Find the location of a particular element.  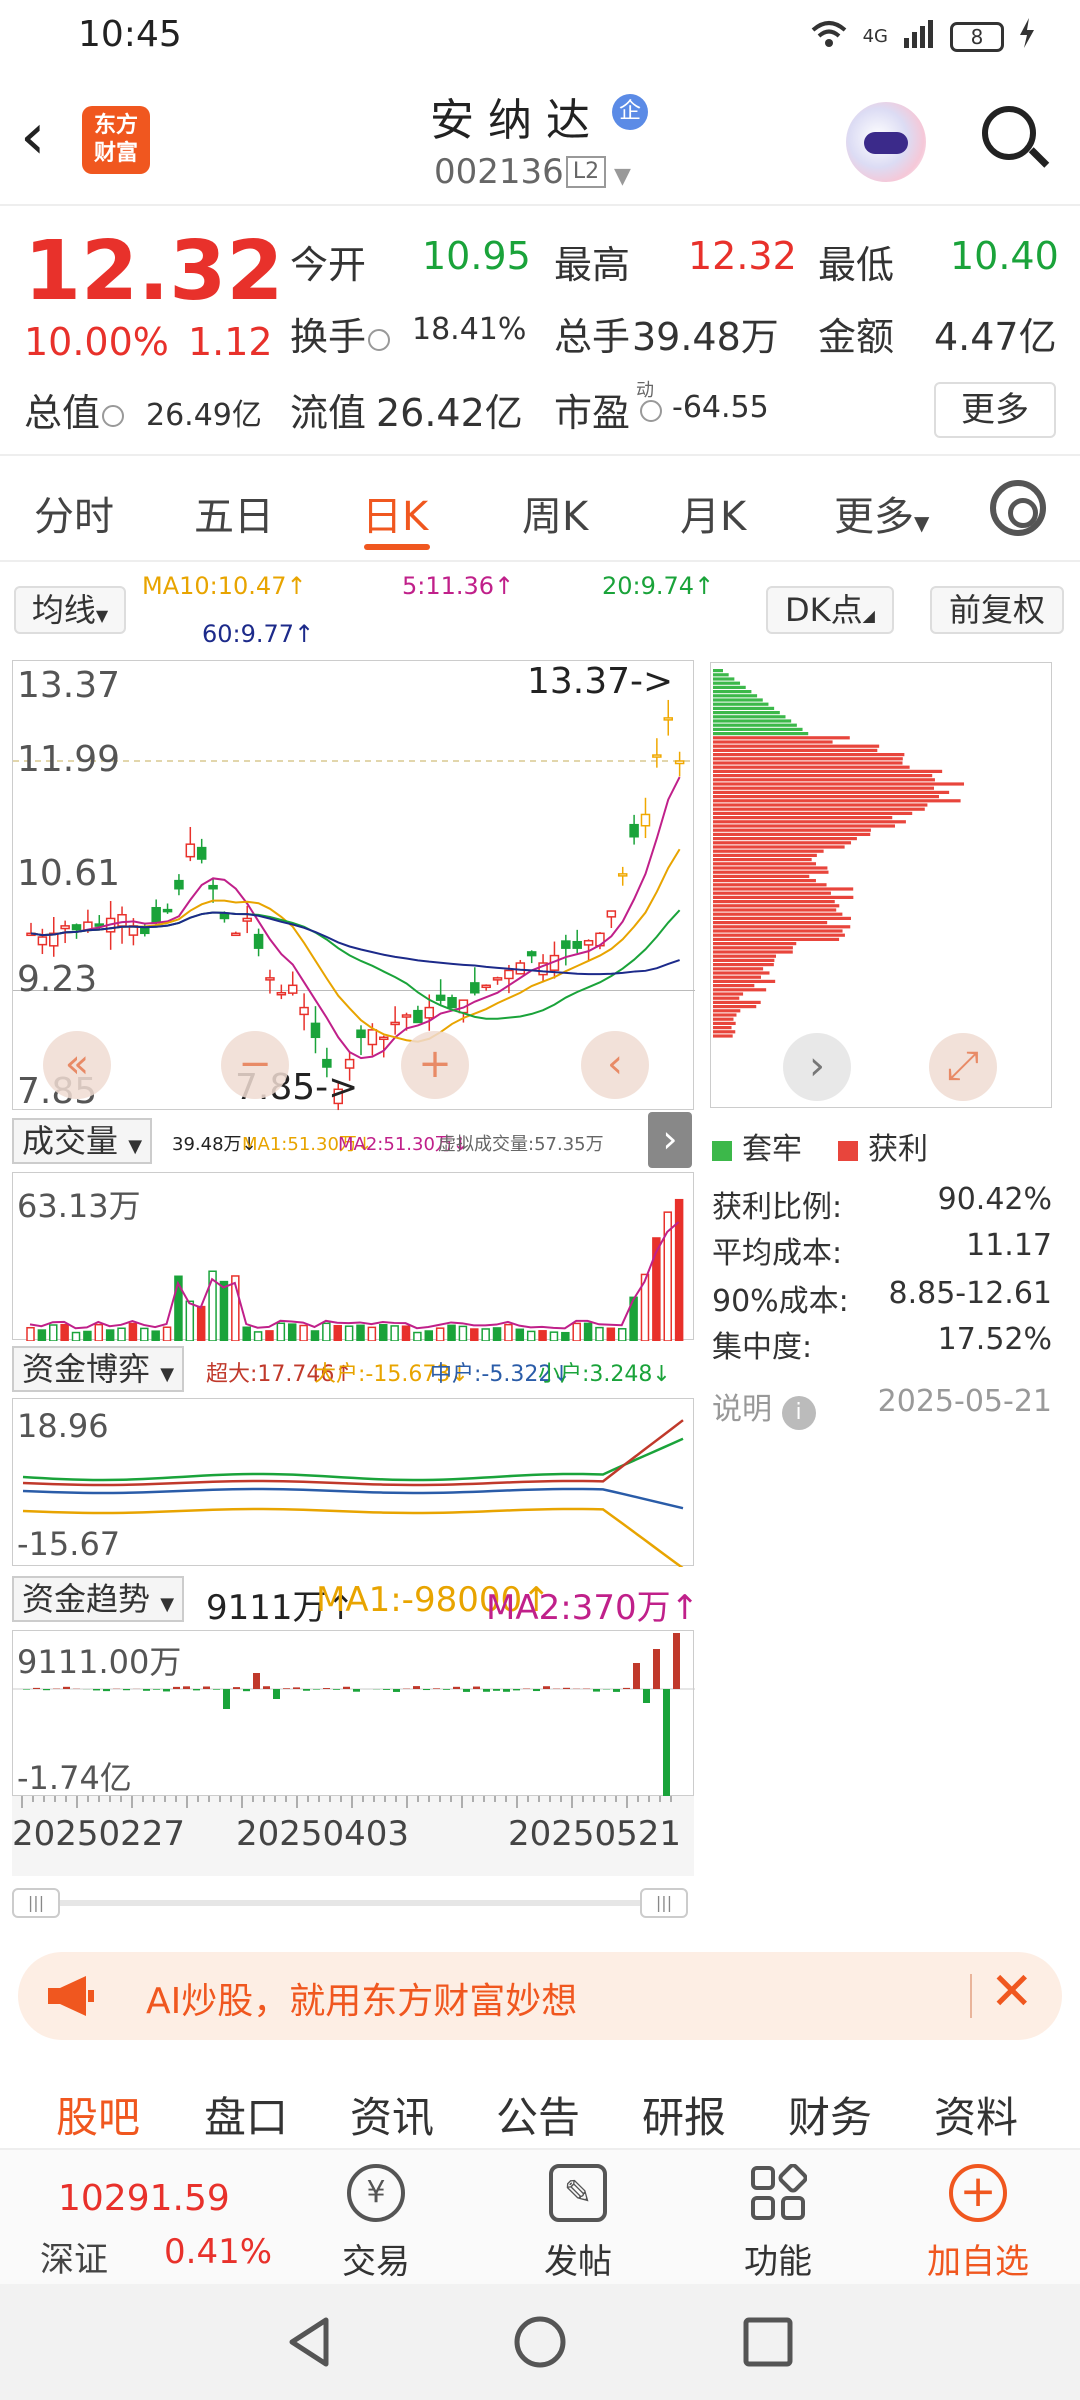

tab-weekly-k: 周K is located at coordinates (555, 513).